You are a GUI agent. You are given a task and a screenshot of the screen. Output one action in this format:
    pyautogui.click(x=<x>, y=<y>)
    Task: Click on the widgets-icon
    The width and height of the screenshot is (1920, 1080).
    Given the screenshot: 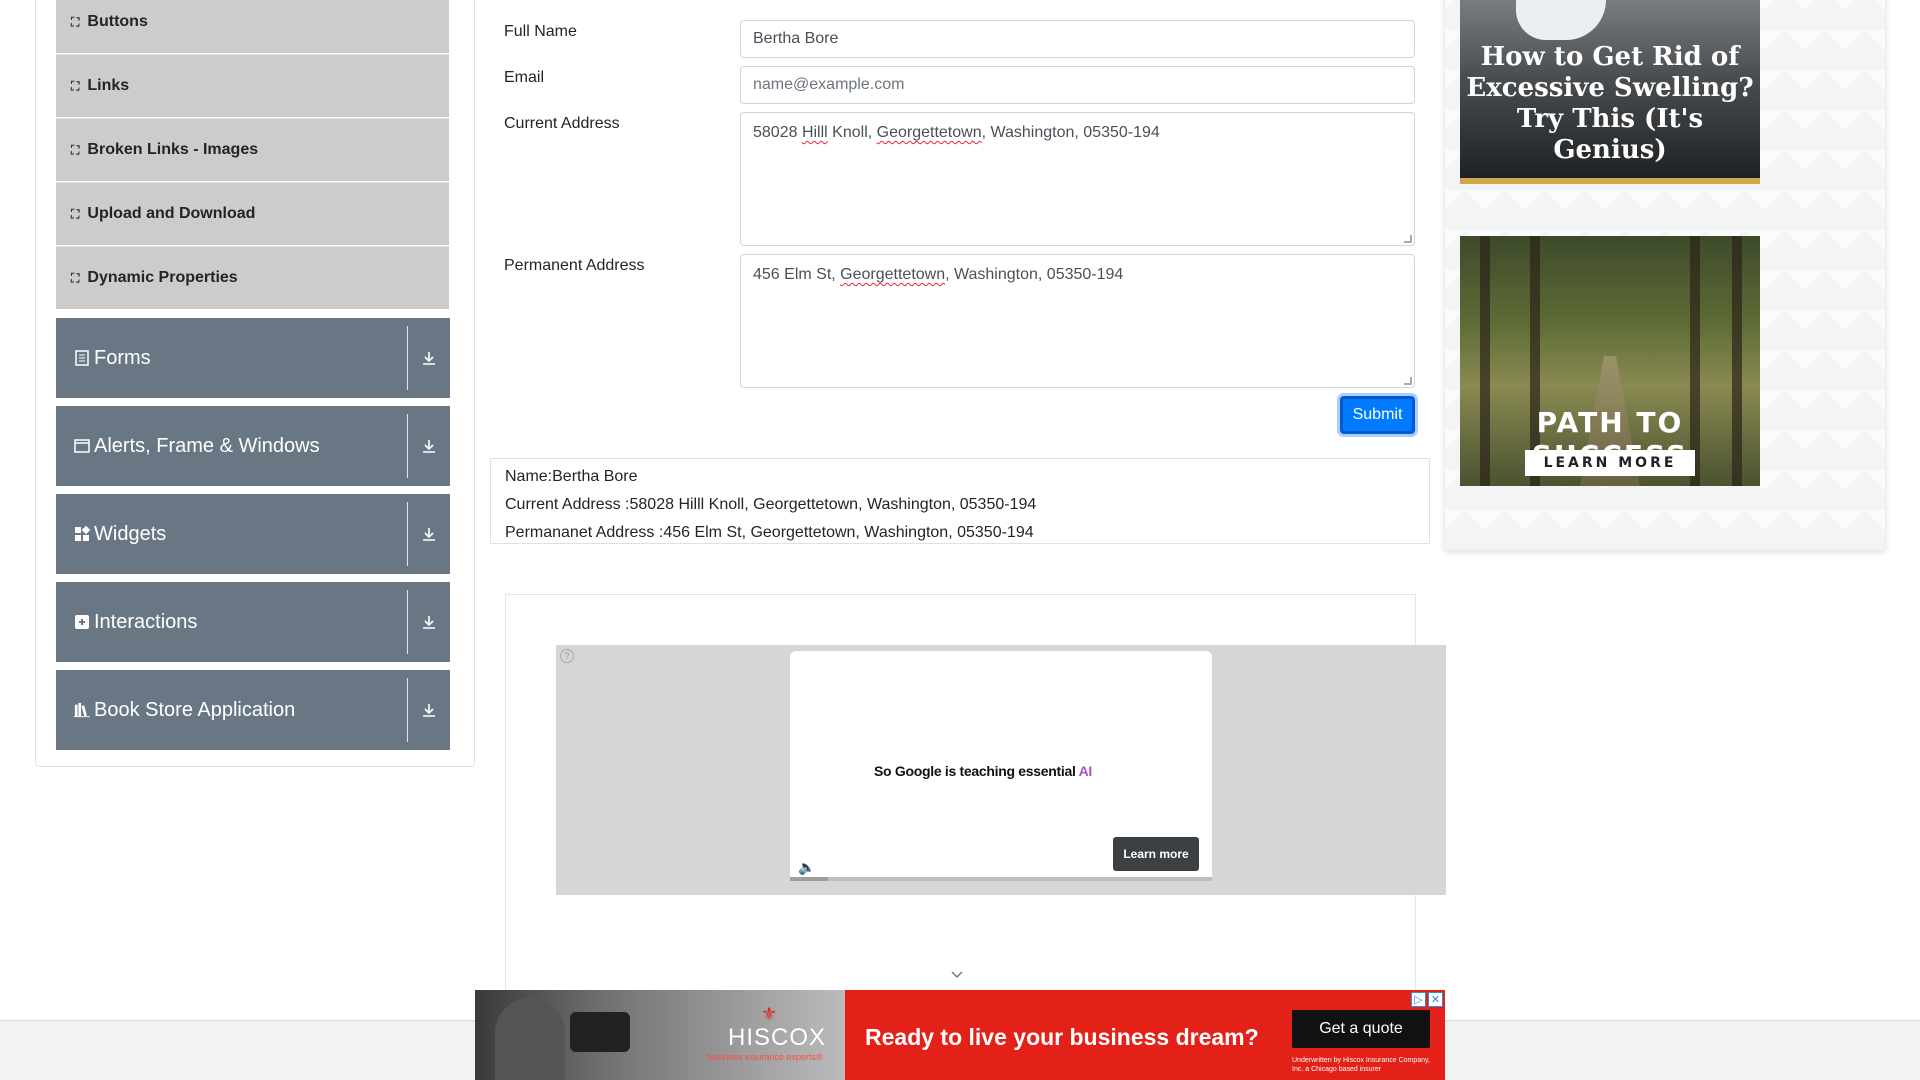 What is the action you would take?
    pyautogui.click(x=82, y=534)
    